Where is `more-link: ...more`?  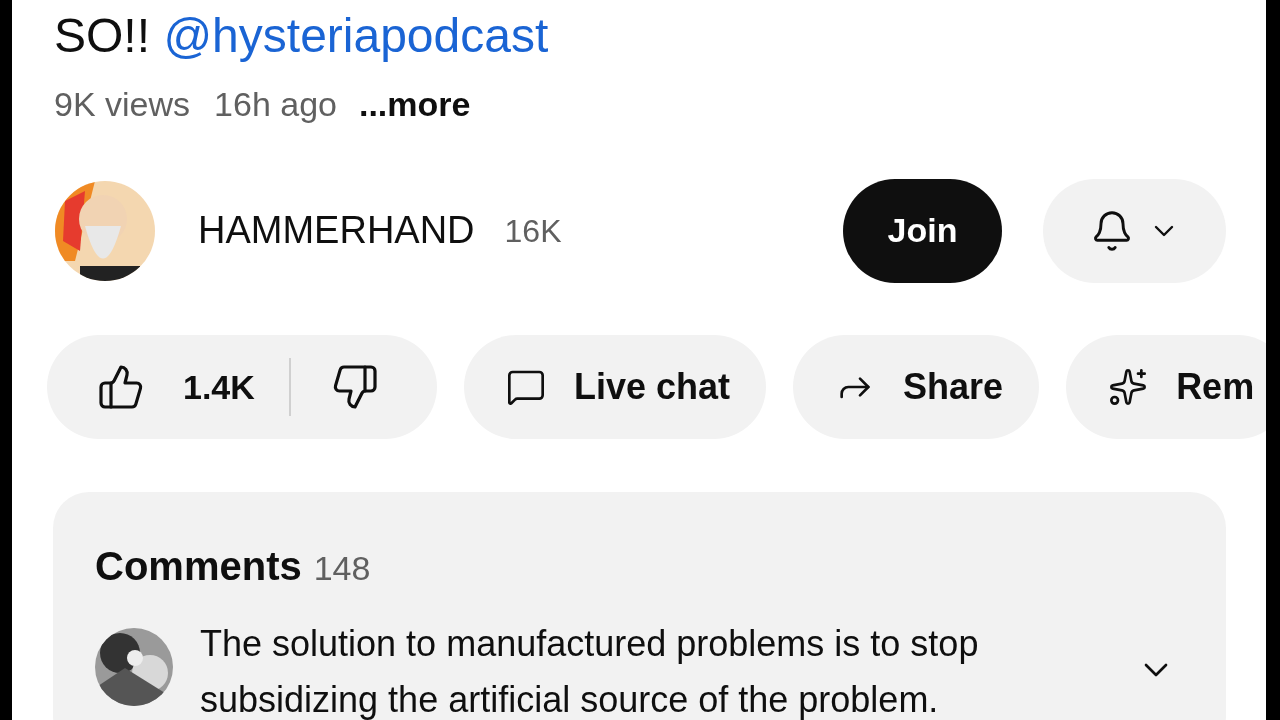
more-link: ...more is located at coordinates (414, 104).